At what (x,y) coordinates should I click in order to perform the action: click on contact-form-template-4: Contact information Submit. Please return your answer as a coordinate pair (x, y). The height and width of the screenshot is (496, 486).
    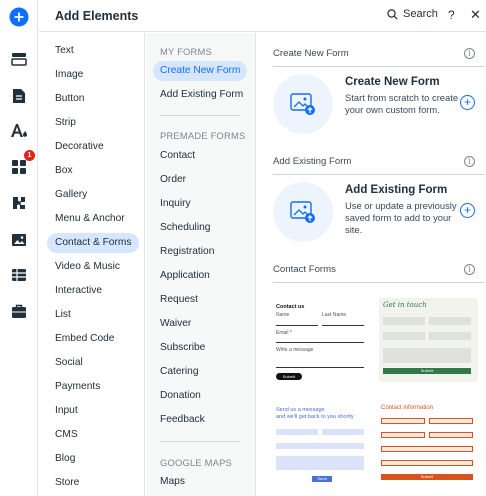
    Looking at the image, I should click on (428, 446).